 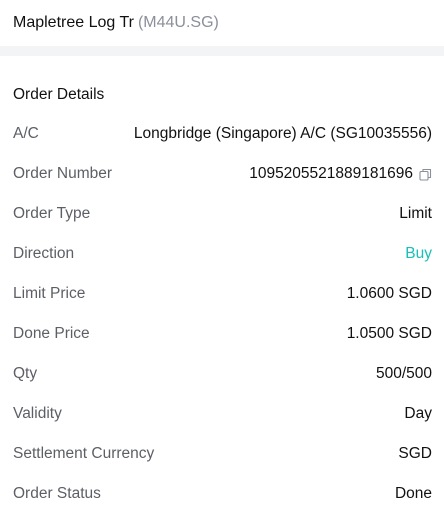 What do you see at coordinates (222, 174) in the screenshot?
I see `row-order-number: Order Number 1095205521889181696` at bounding box center [222, 174].